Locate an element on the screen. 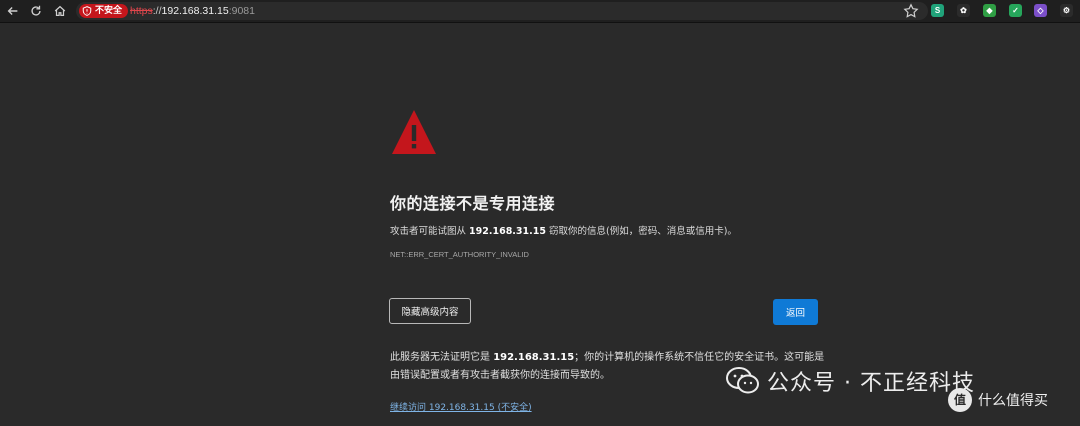 The image size is (1080, 426). extension-icon-3: ◆ is located at coordinates (989, 10).